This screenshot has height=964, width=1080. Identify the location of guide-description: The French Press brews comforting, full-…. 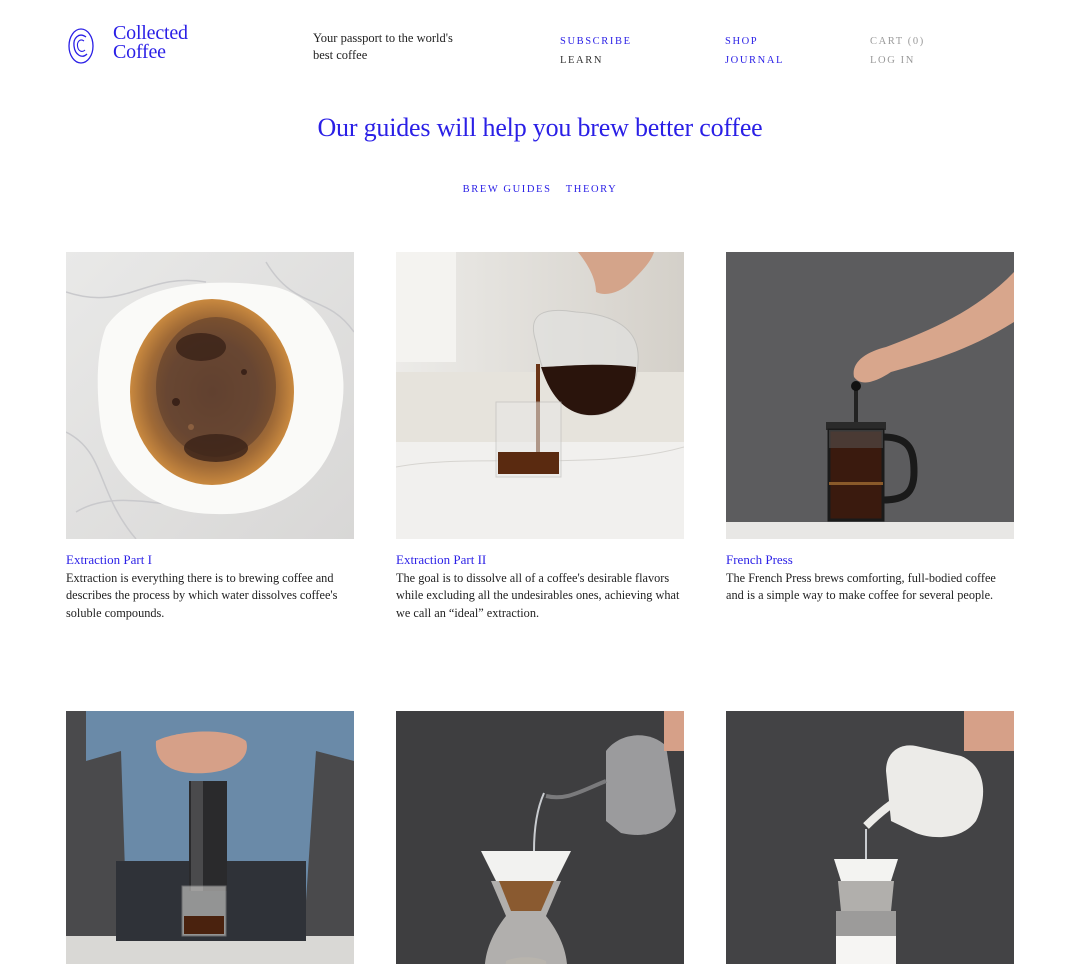
(861, 587).